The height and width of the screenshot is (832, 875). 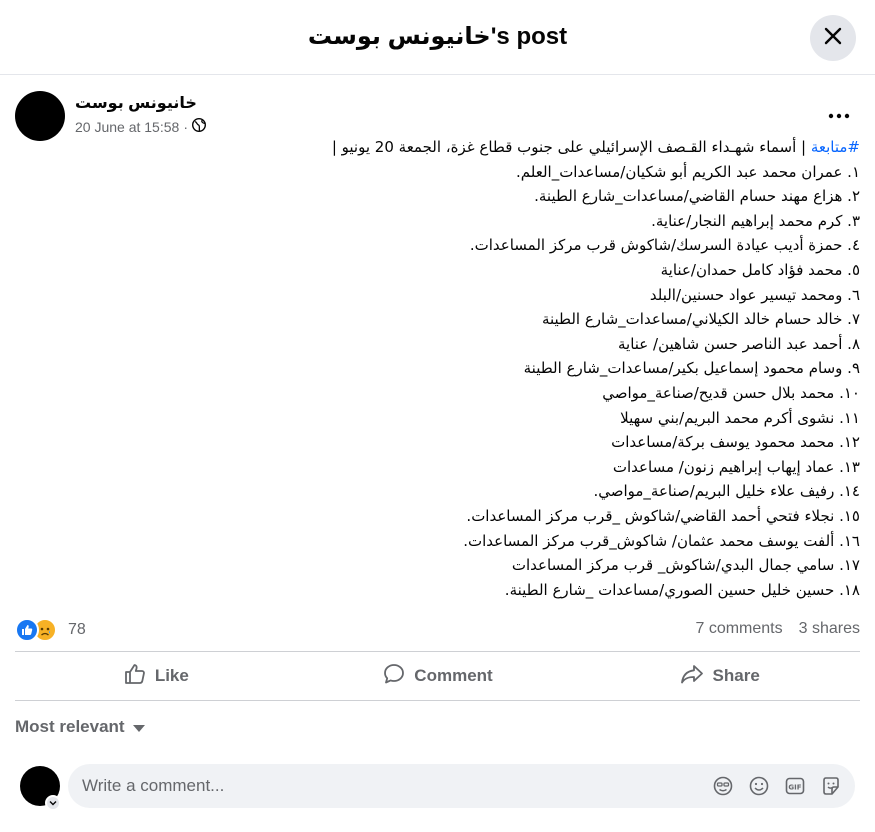 What do you see at coordinates (77, 630) in the screenshot?
I see `reaction-count: 78` at bounding box center [77, 630].